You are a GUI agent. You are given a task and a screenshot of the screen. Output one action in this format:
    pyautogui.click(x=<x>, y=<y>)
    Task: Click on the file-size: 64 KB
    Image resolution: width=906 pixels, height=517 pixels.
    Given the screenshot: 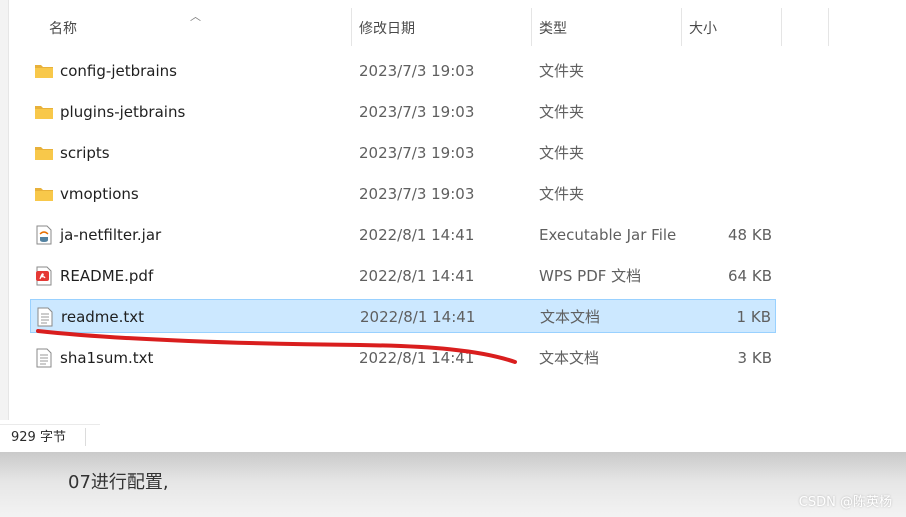 What is the action you would take?
    pyautogui.click(x=750, y=276)
    